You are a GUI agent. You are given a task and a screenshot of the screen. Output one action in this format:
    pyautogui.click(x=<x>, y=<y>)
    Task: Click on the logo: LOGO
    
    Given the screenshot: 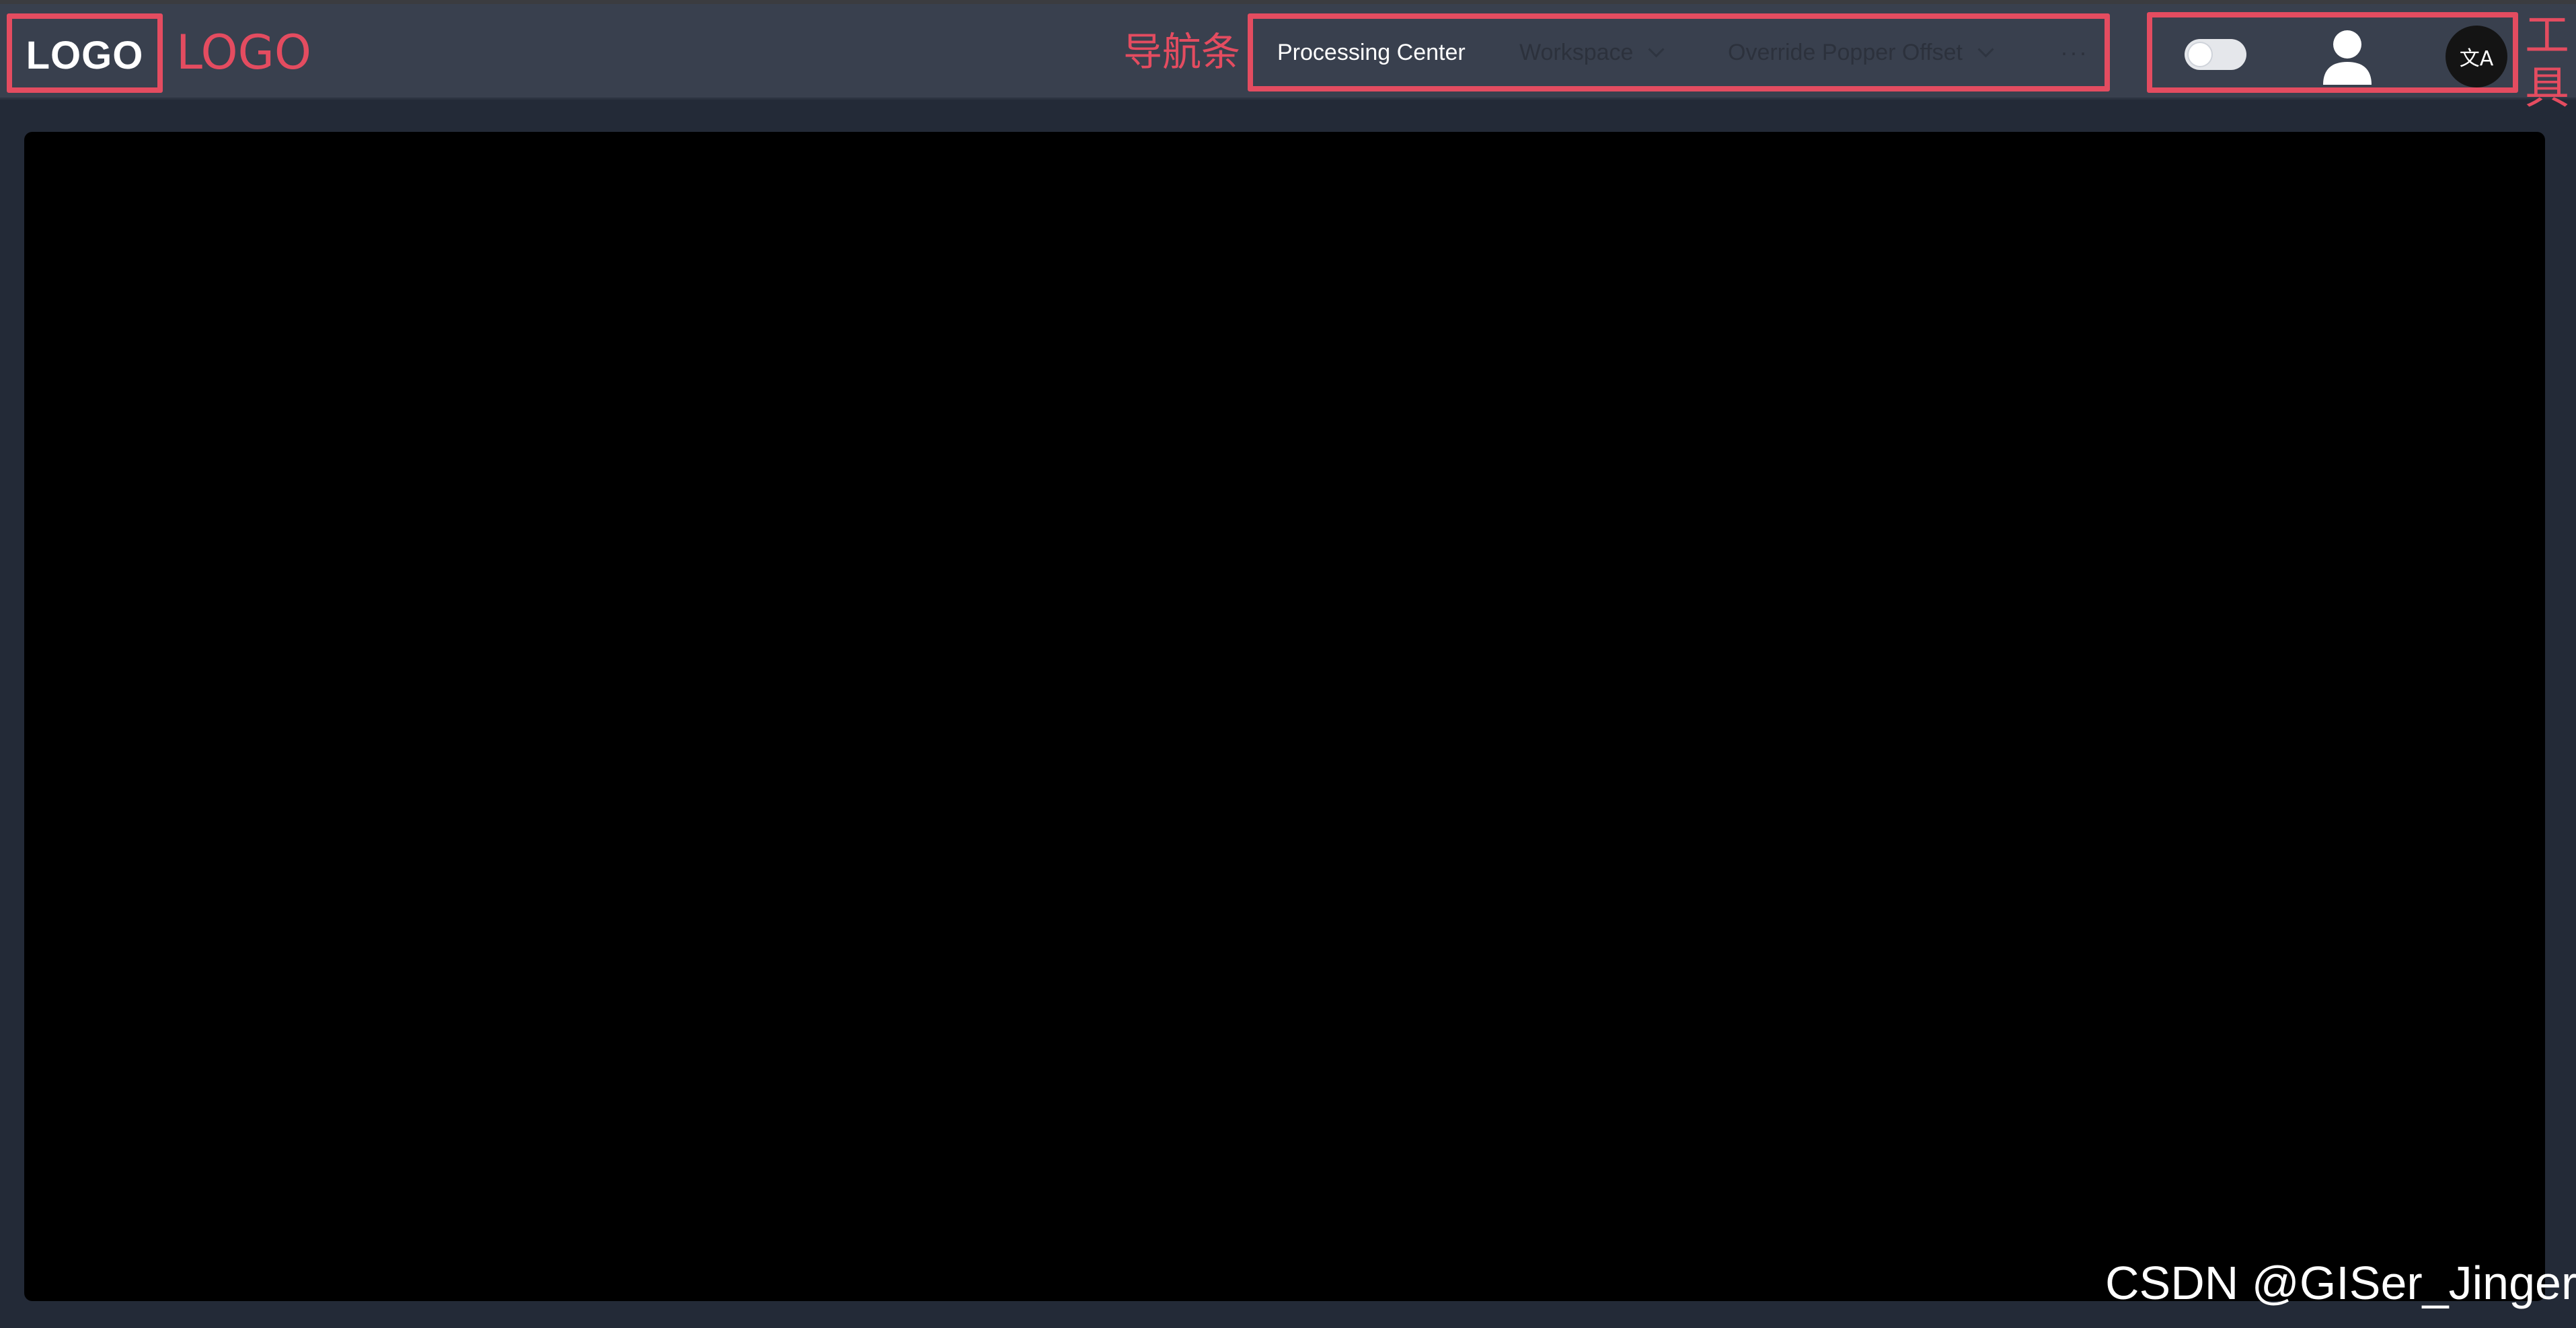 What is the action you would take?
    pyautogui.click(x=84, y=53)
    